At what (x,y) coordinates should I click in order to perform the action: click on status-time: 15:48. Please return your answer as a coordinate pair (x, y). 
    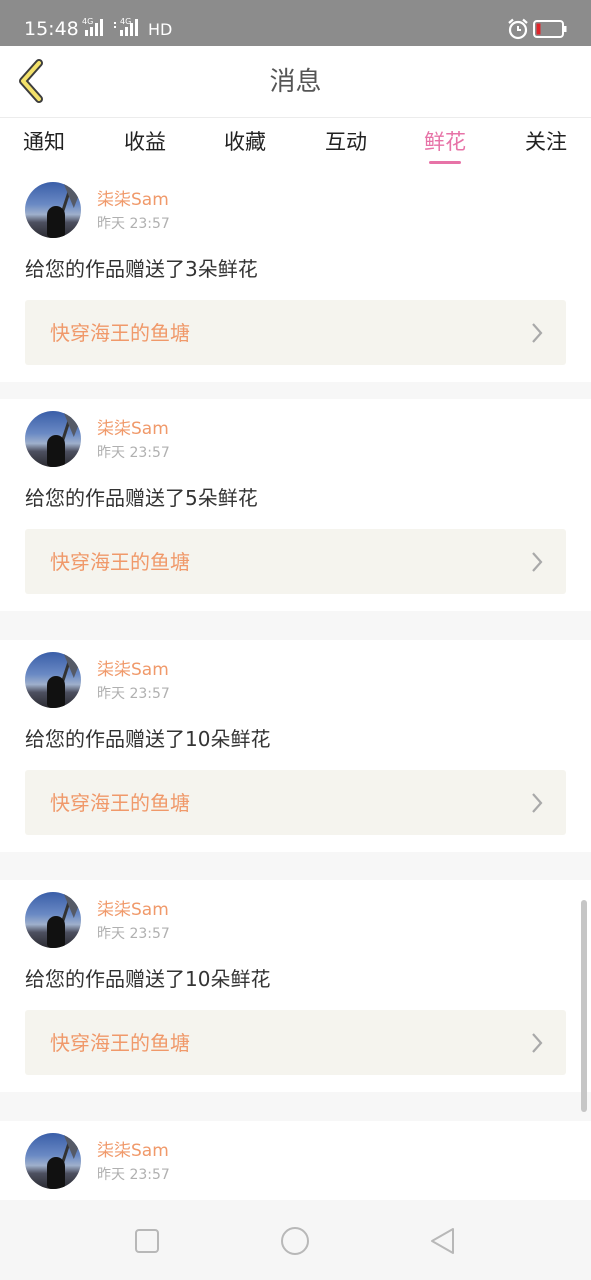
    Looking at the image, I should click on (51, 29).